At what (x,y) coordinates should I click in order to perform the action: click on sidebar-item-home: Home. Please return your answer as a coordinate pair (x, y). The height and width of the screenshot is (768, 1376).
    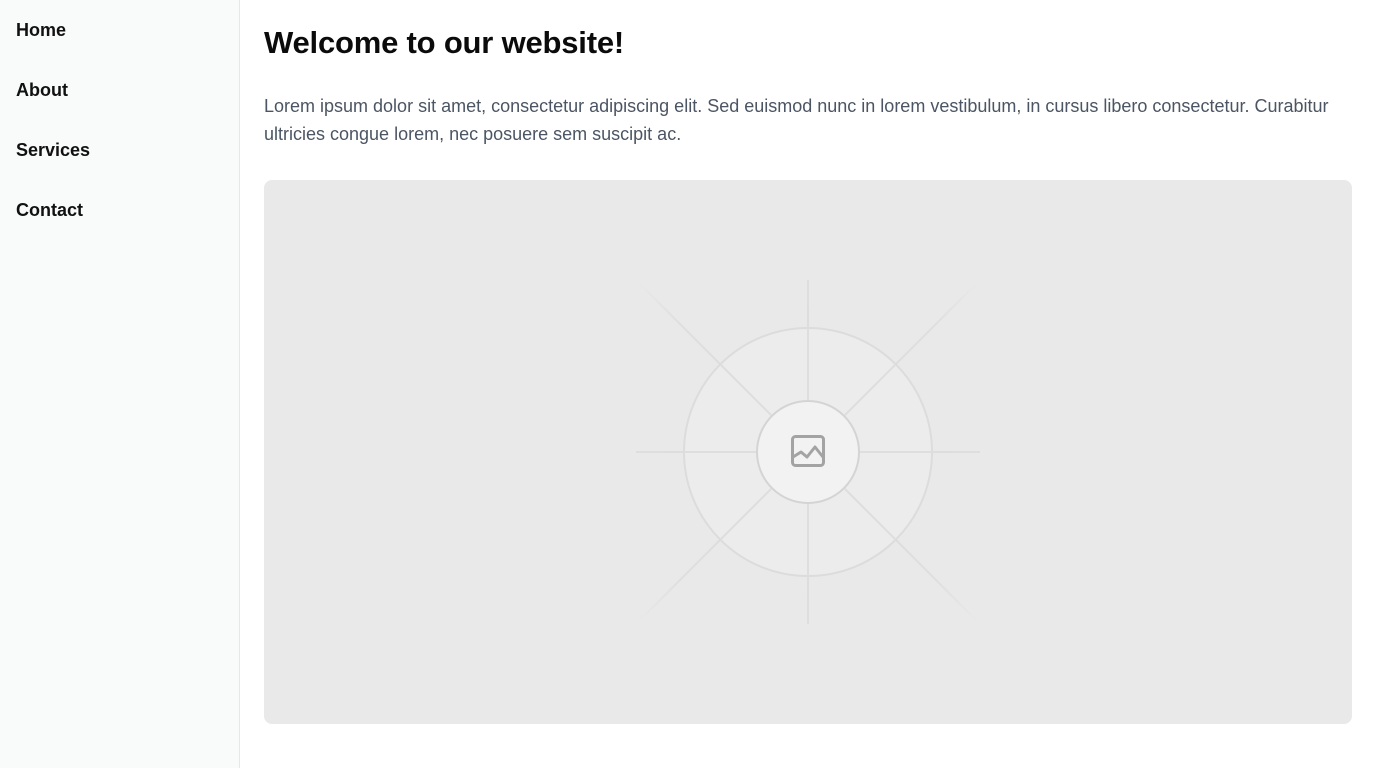
    Looking at the image, I should click on (119, 30).